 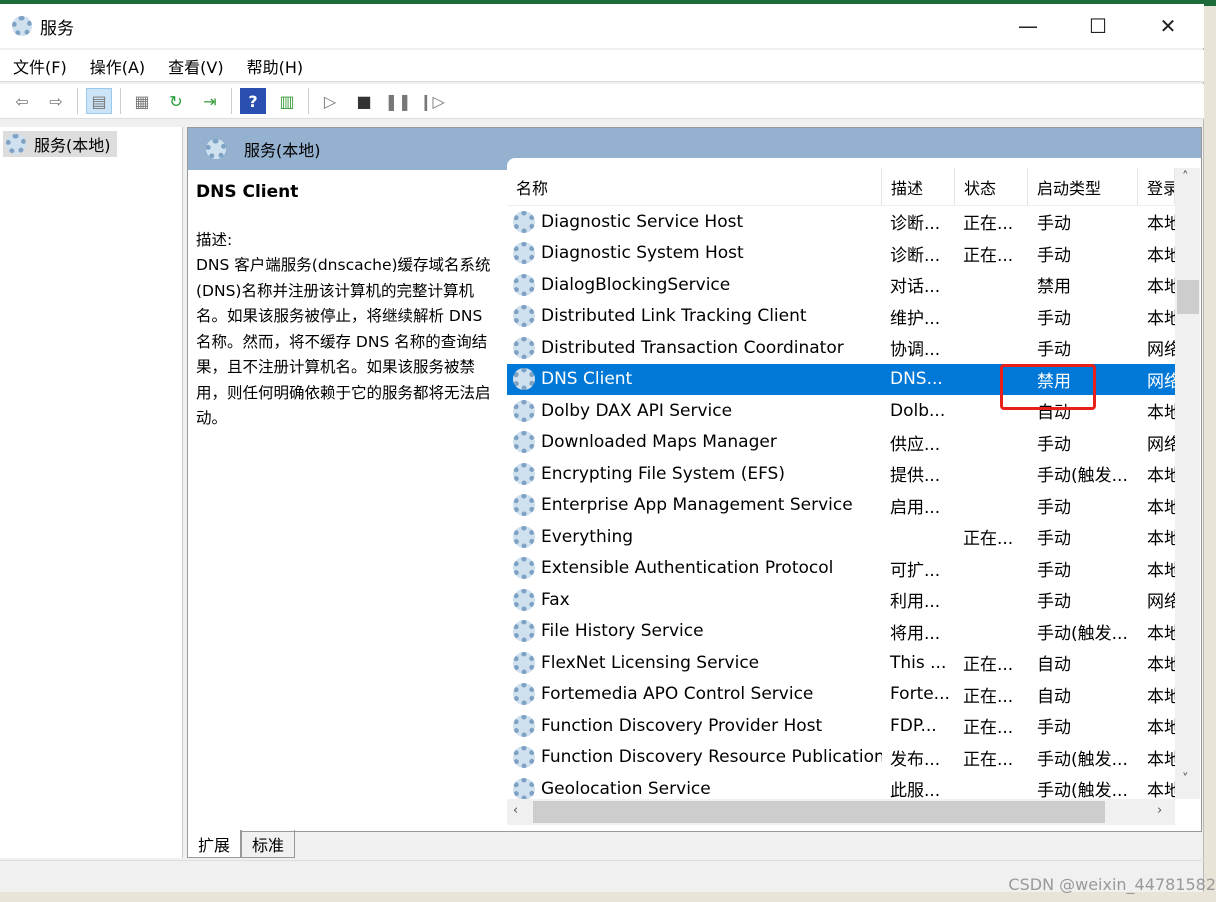 I want to click on service-name: Function Discovery Resource Publication, so click(x=711, y=757).